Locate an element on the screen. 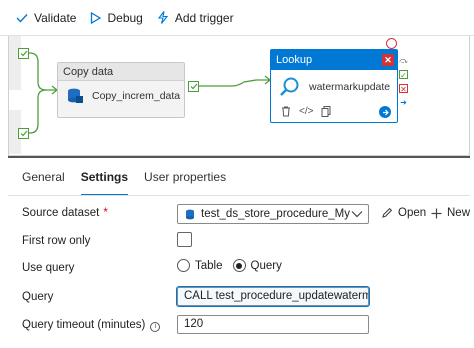 Image resolution: width=474 pixels, height=348 pixels. use-query-label: Use query is located at coordinates (48, 268).